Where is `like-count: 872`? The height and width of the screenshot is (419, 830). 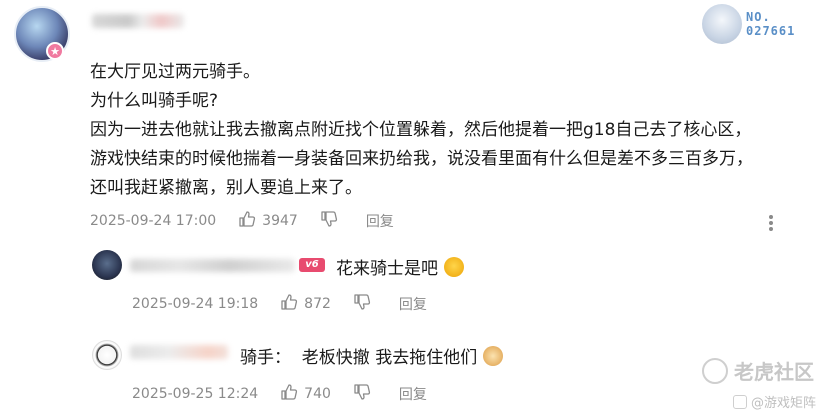
like-count: 872 is located at coordinates (317, 304).